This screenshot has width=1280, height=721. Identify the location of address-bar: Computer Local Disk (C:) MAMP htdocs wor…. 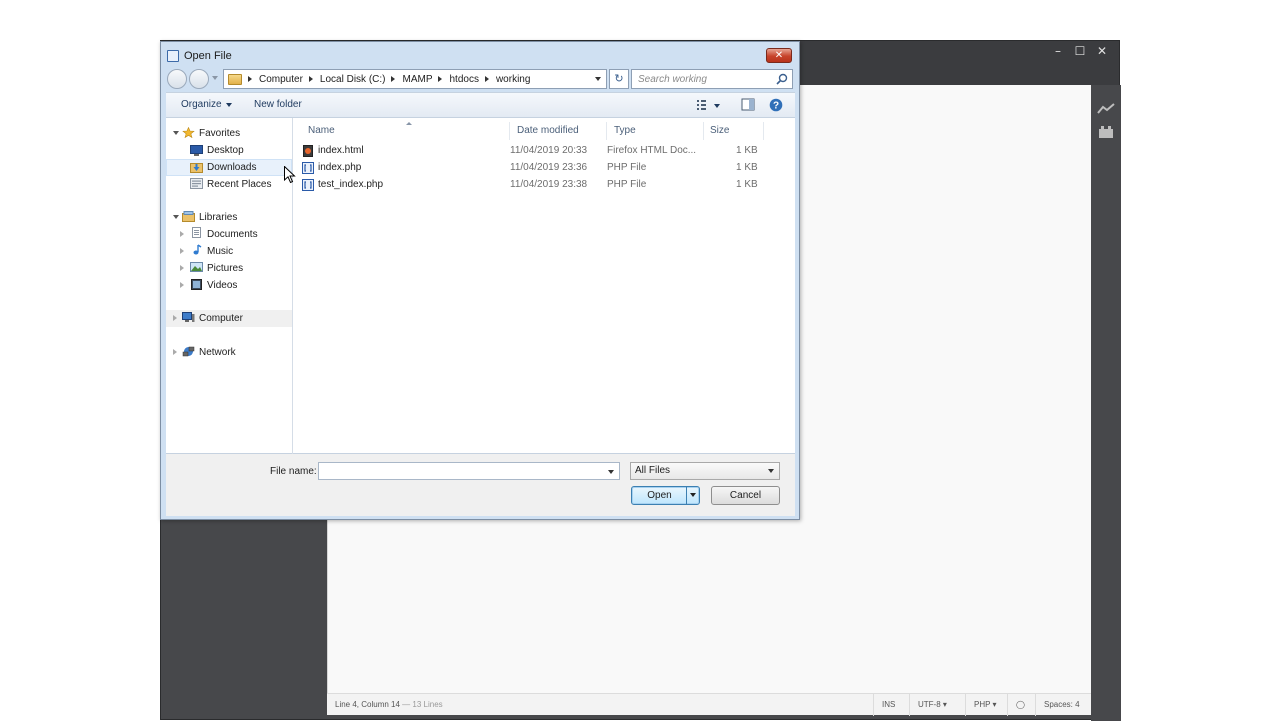
(415, 79).